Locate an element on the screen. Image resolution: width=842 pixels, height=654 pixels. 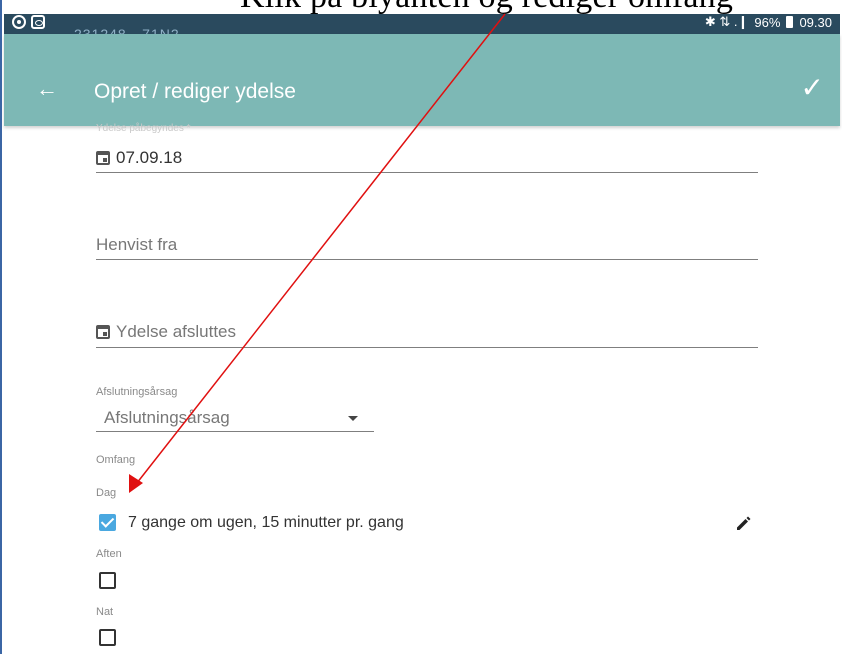
end-reason-label: Afslutningsårsag is located at coordinates (137, 392).